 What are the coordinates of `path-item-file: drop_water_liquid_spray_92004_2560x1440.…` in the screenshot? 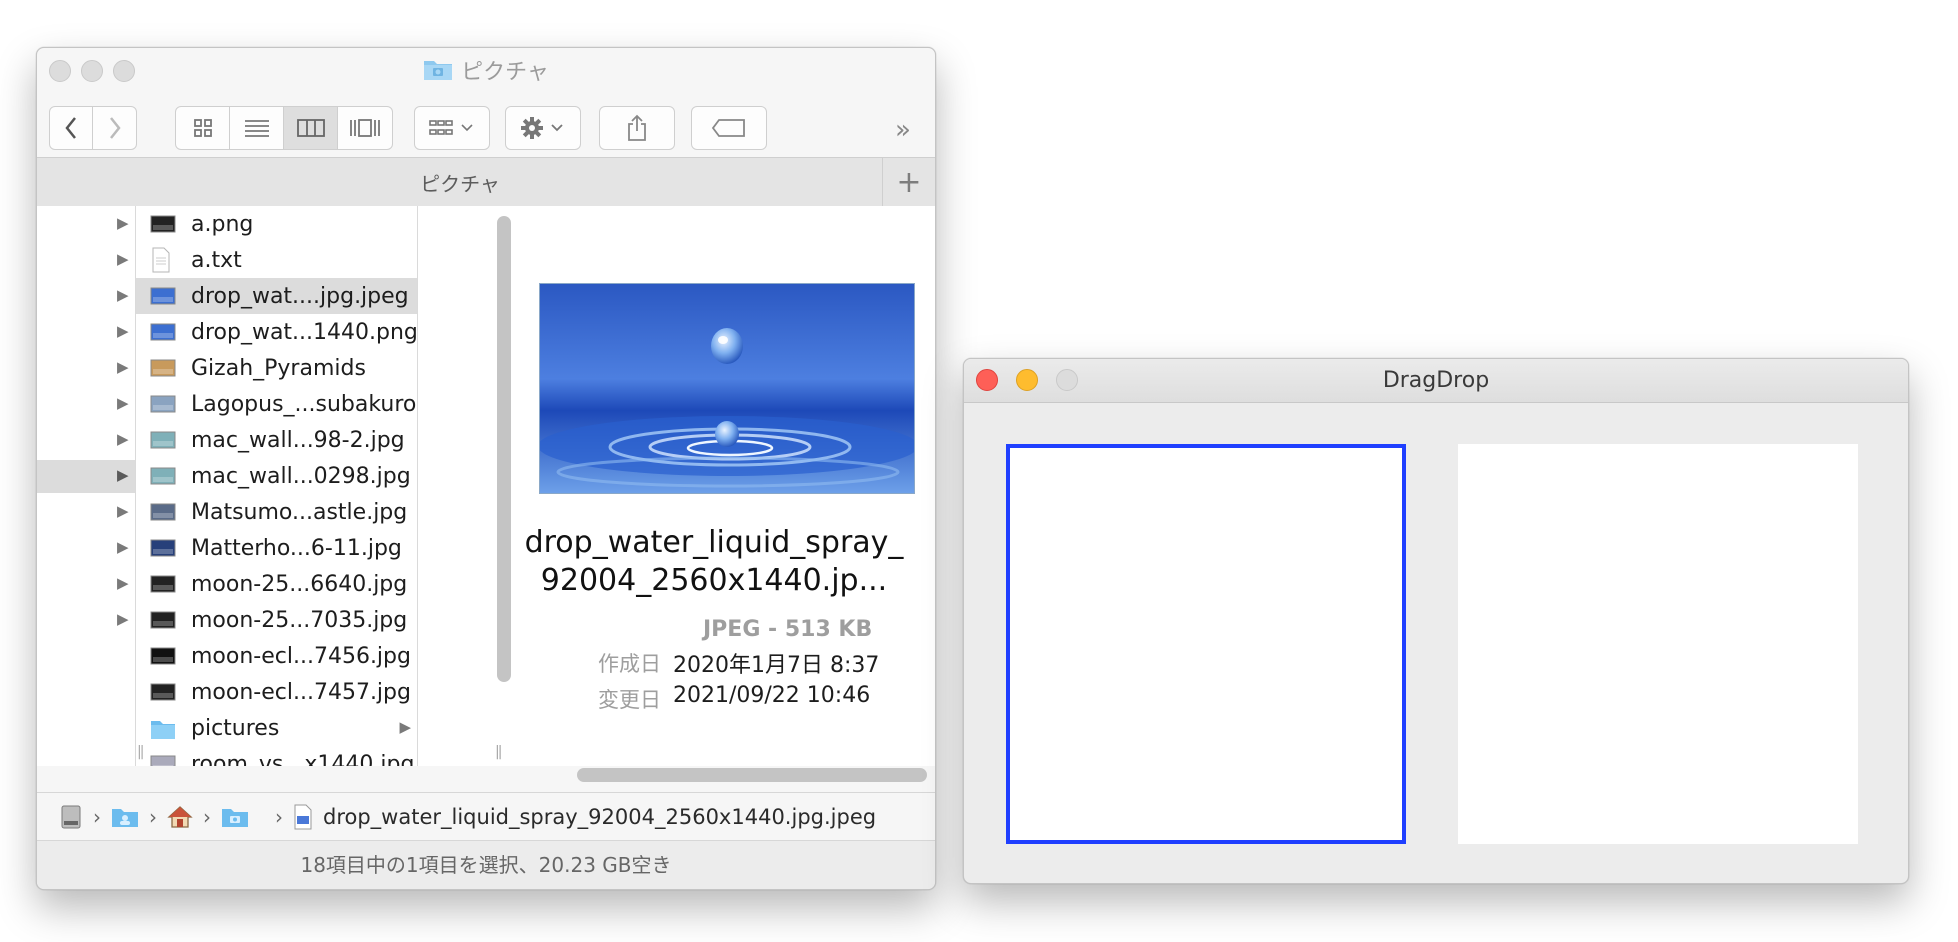 It's located at (584, 817).